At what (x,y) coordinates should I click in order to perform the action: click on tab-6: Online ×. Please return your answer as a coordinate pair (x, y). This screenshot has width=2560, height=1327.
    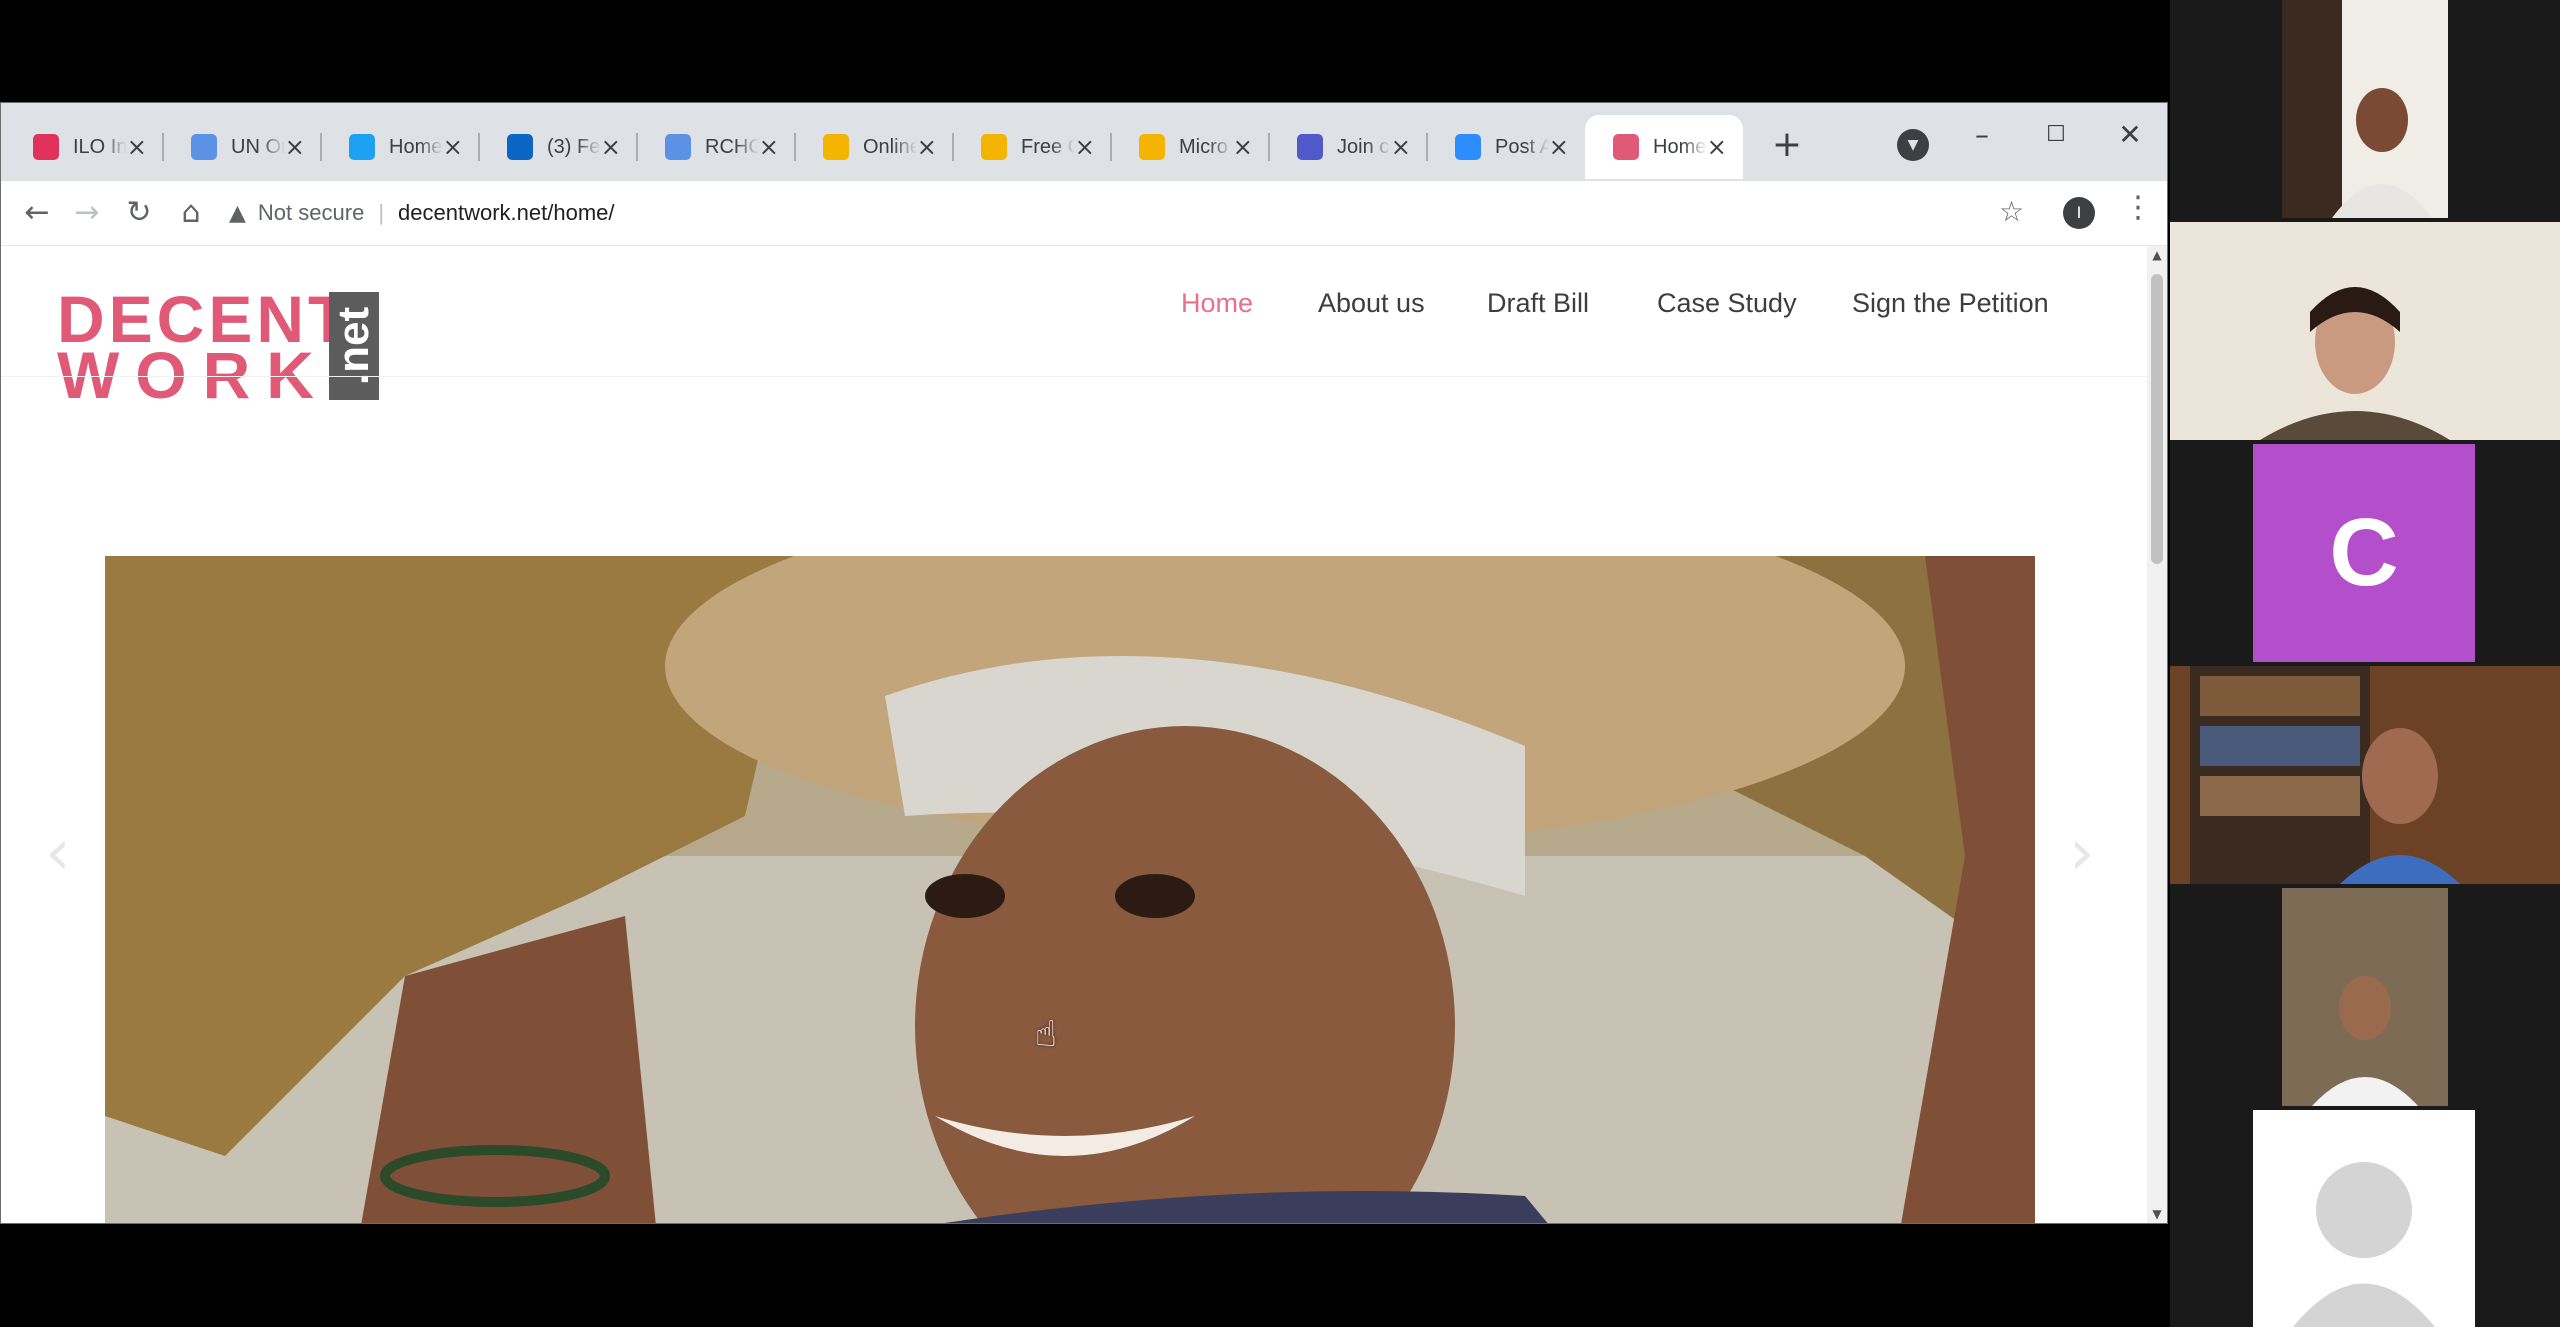
    Looking at the image, I should click on (874, 147).